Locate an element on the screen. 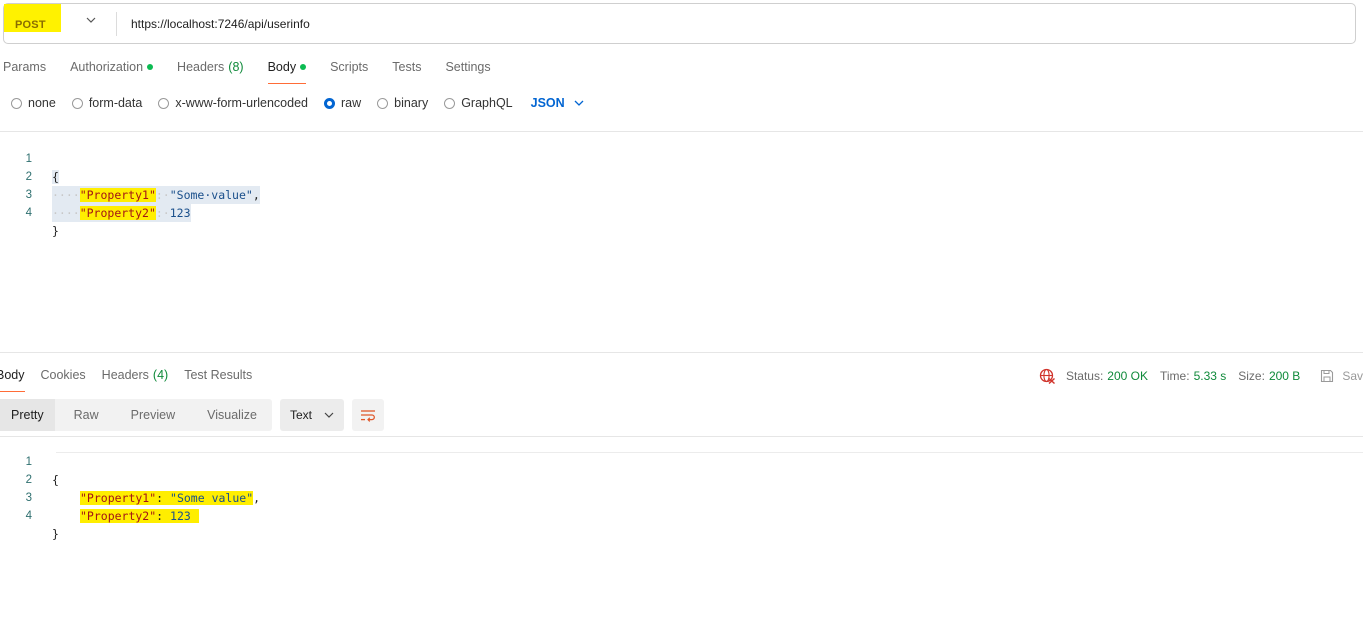  tab-headers: Headers (8) is located at coordinates (210, 71).